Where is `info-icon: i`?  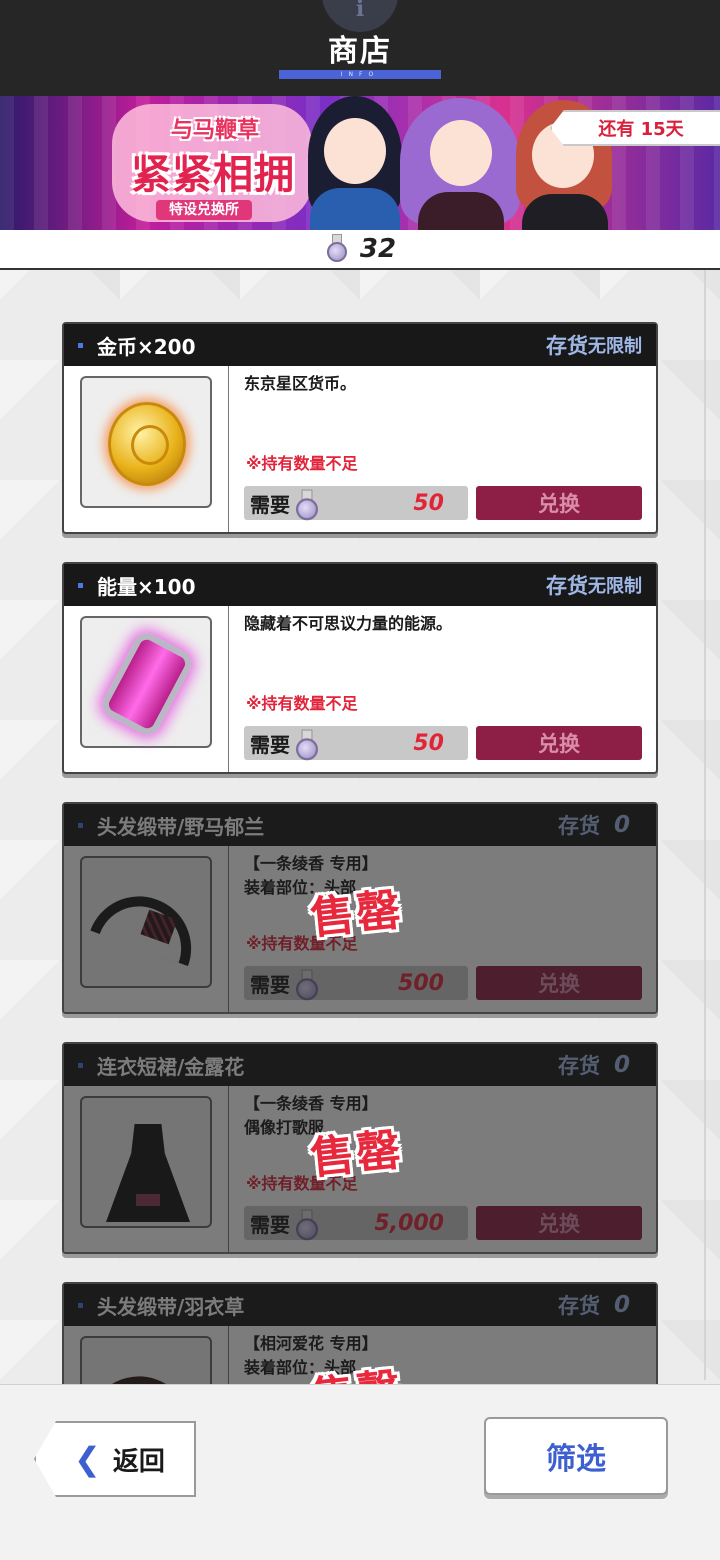
info-icon: i is located at coordinates (360, 11).